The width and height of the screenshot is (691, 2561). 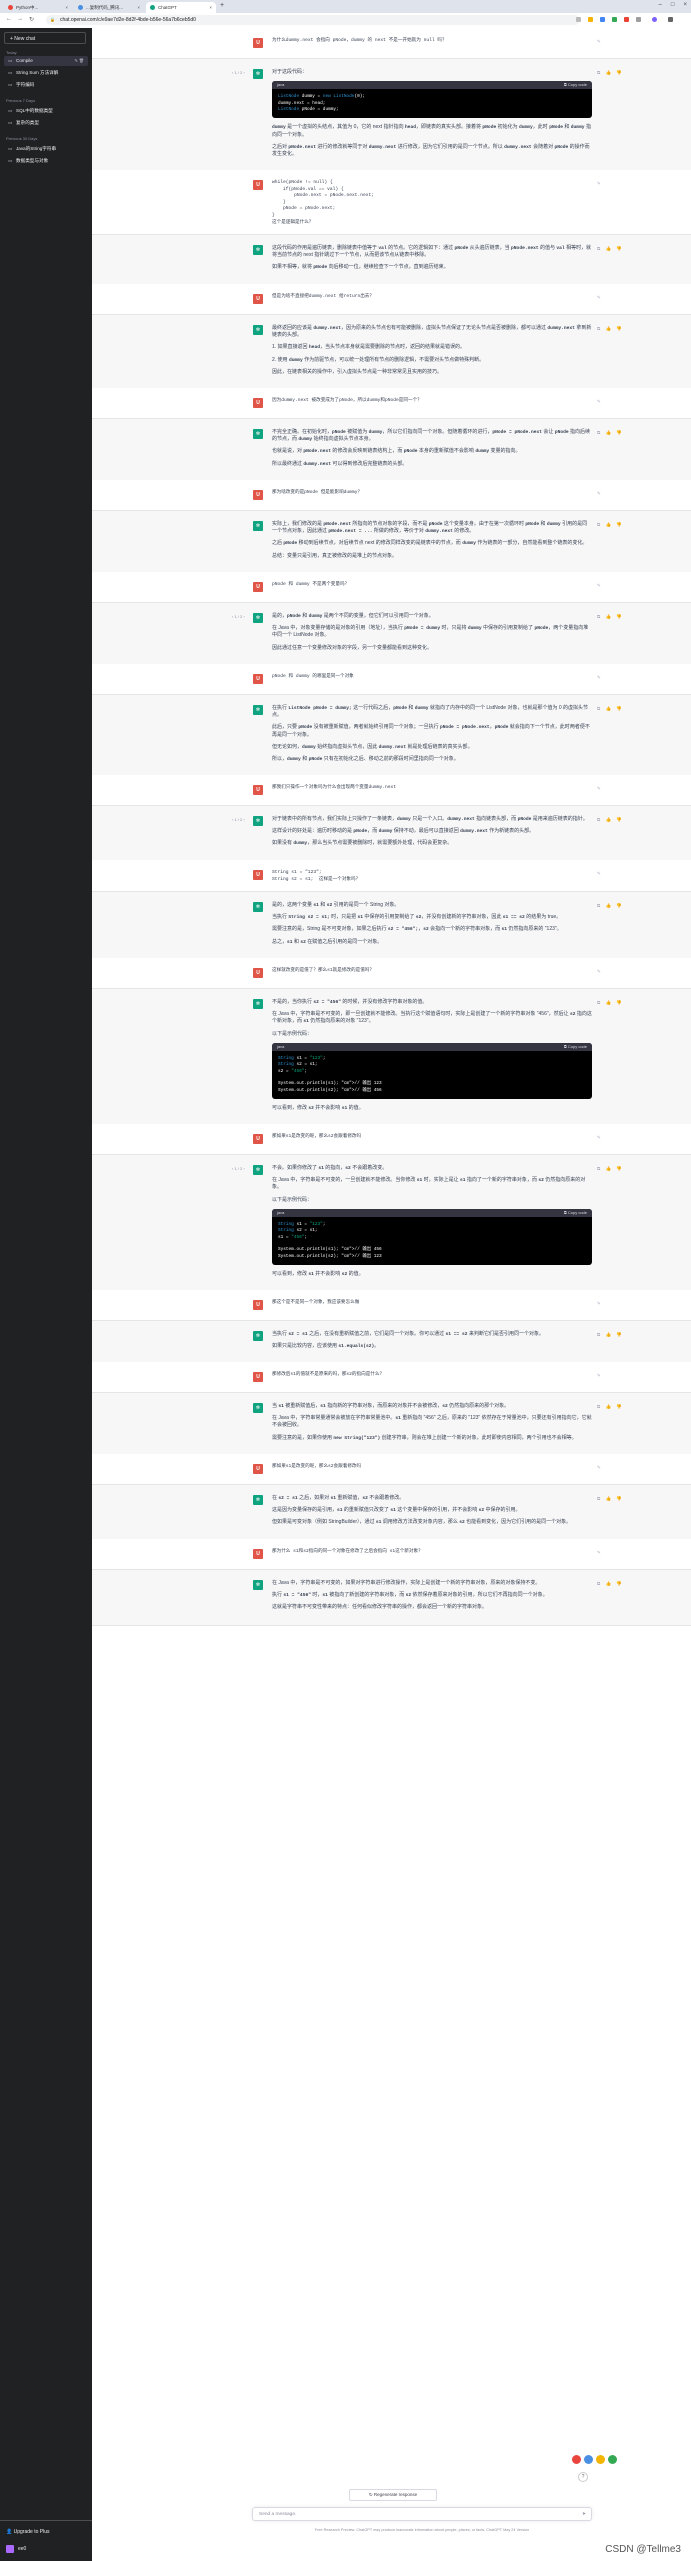 I want to click on chatgpt-logo-icon: ✻, so click(x=258, y=1585).